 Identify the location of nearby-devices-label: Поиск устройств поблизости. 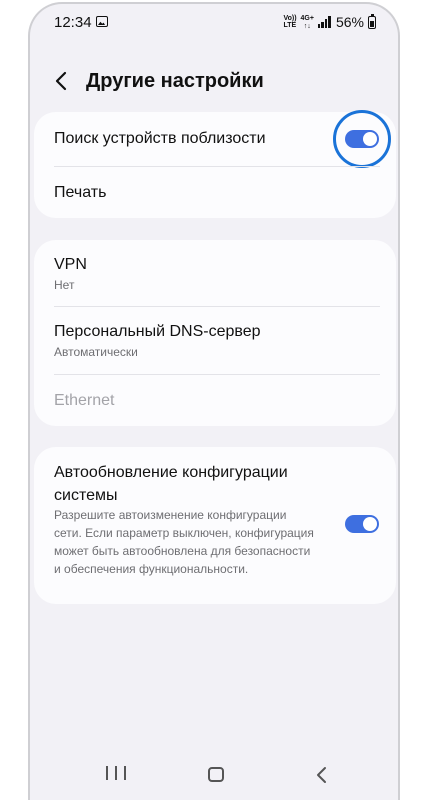
(160, 138).